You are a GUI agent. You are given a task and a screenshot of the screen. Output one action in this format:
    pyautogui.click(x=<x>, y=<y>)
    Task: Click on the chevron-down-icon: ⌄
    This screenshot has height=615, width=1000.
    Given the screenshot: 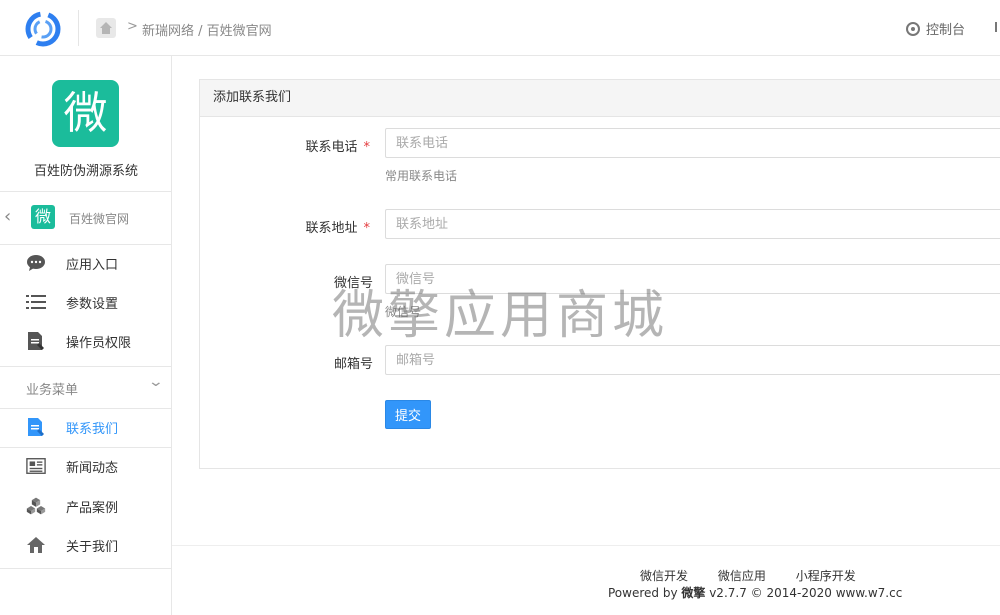 What is the action you would take?
    pyautogui.click(x=156, y=382)
    